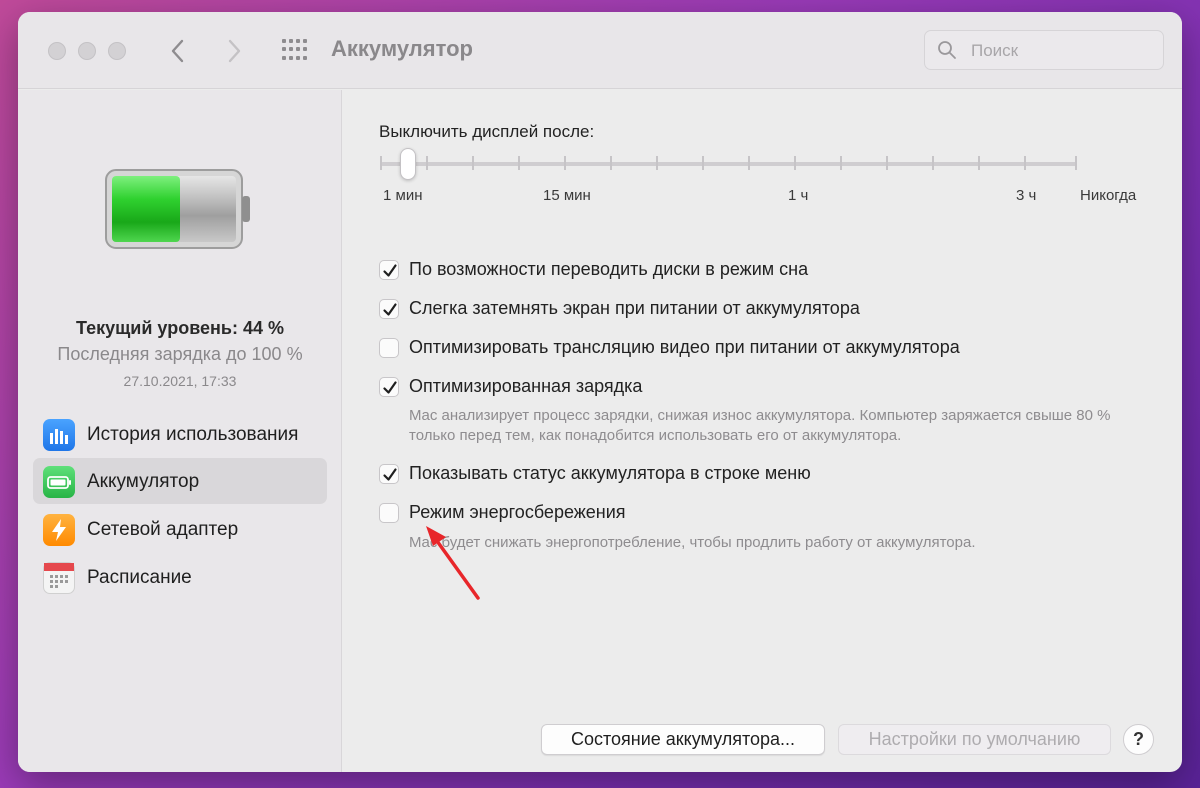 Image resolution: width=1200 pixels, height=788 pixels. I want to click on slider-tick-label: 15 мин, so click(567, 195).